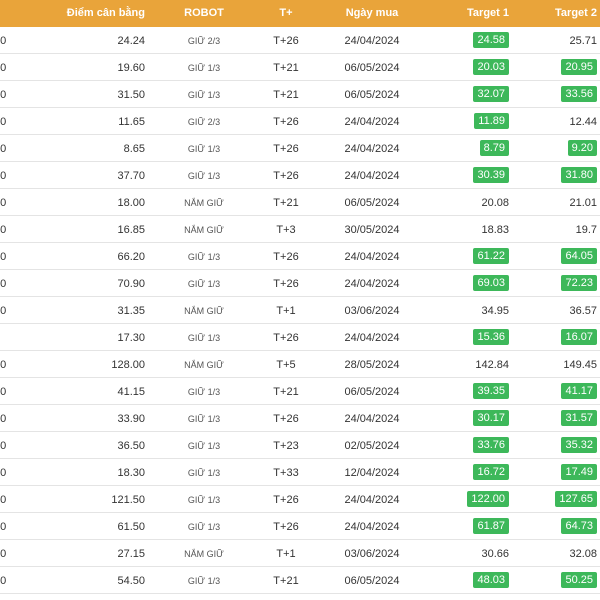 Image resolution: width=600 pixels, height=600 pixels. What do you see at coordinates (128, 500) in the screenshot?
I see `cell-diem-can-bang: 121.50` at bounding box center [128, 500].